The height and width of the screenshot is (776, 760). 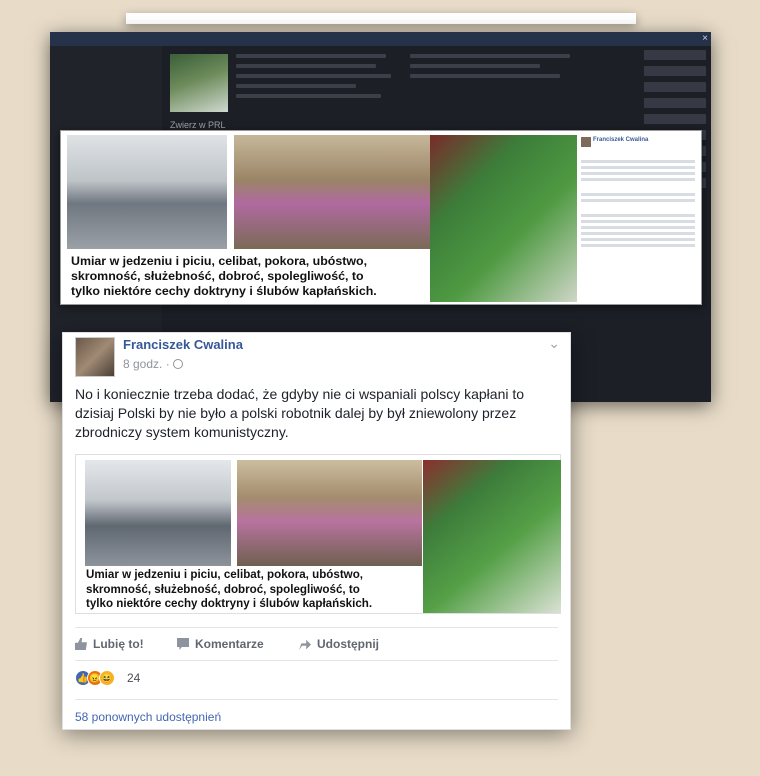 I want to click on share-icon, so click(x=305, y=644).